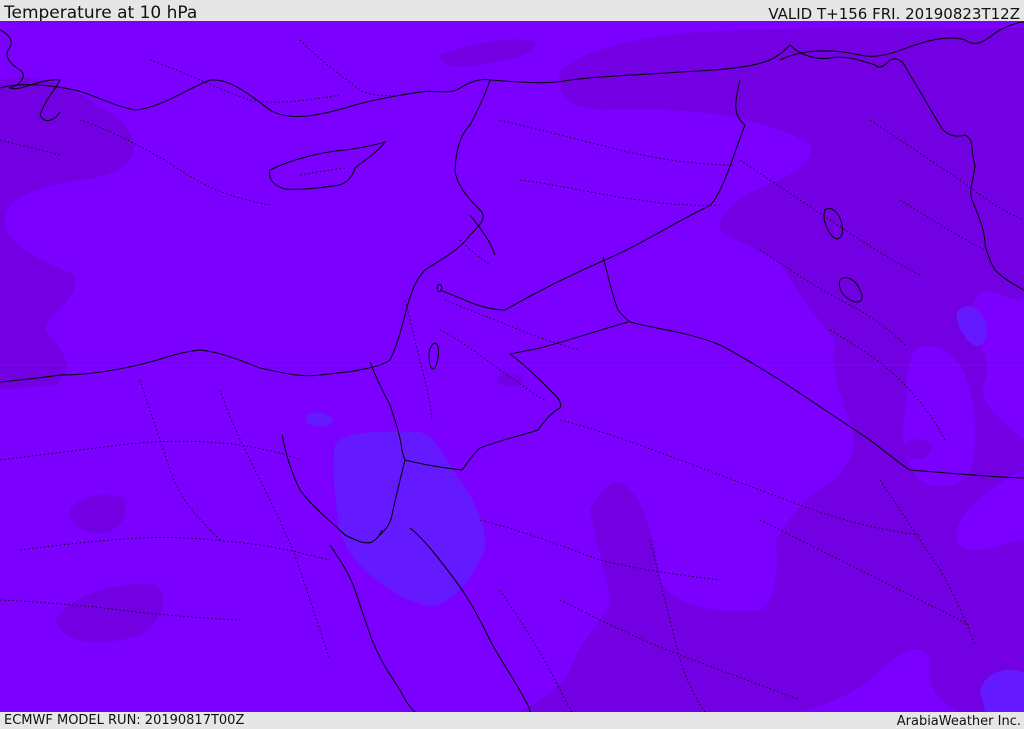 The width and height of the screenshot is (1024, 729). I want to click on credit-label: ArabiaWeather Inc., so click(958, 721).